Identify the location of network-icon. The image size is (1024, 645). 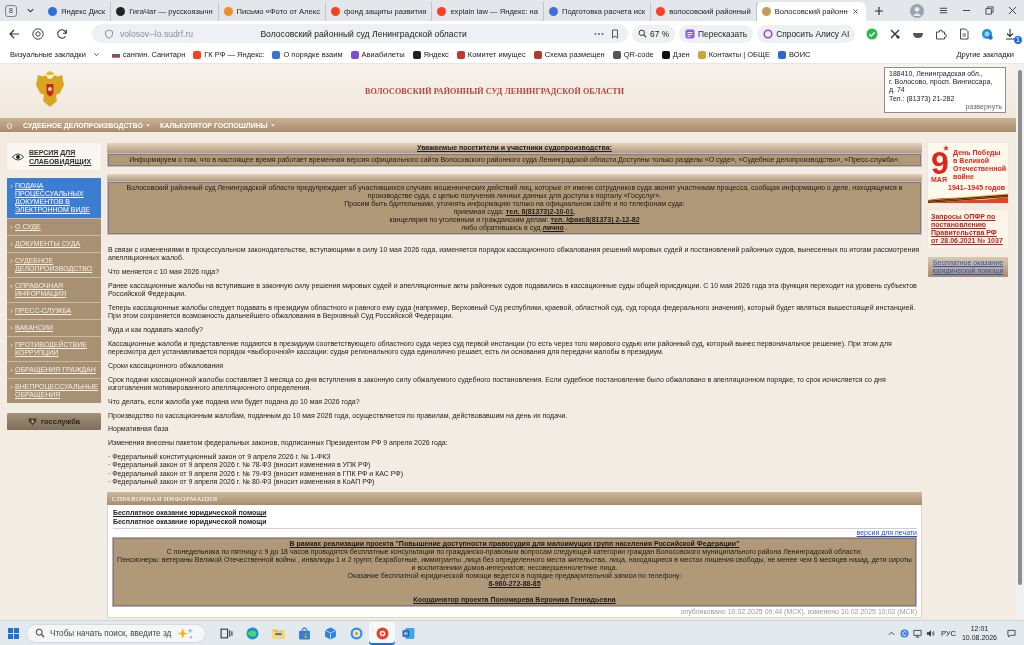
(917, 633).